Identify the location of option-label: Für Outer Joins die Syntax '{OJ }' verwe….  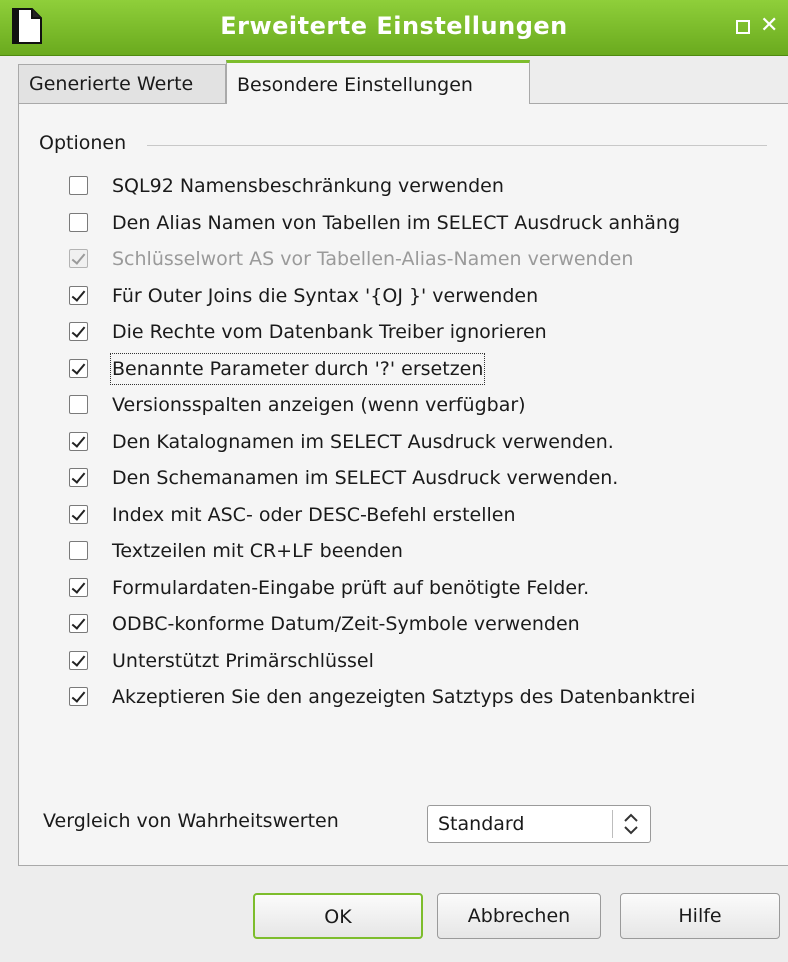
(325, 295).